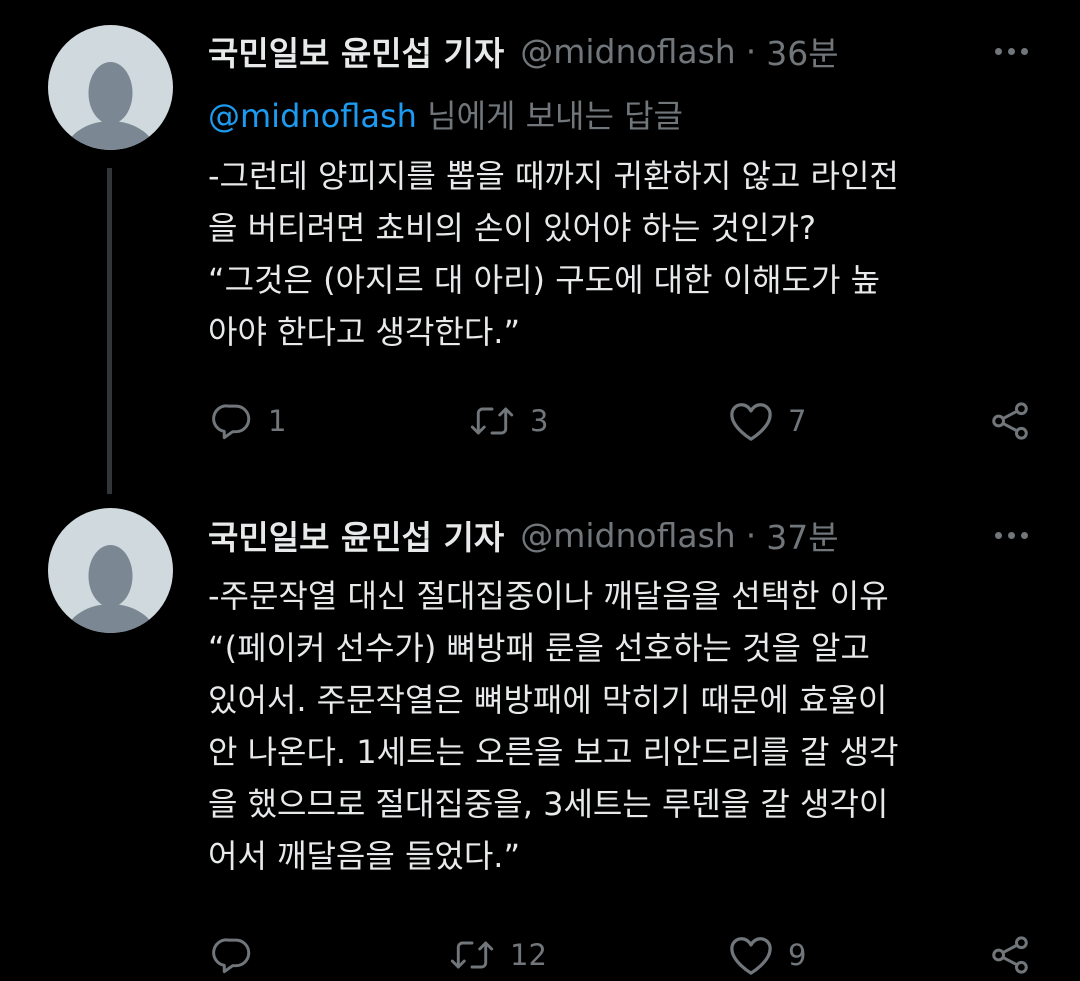  I want to click on retweet-button: 3, so click(508, 421).